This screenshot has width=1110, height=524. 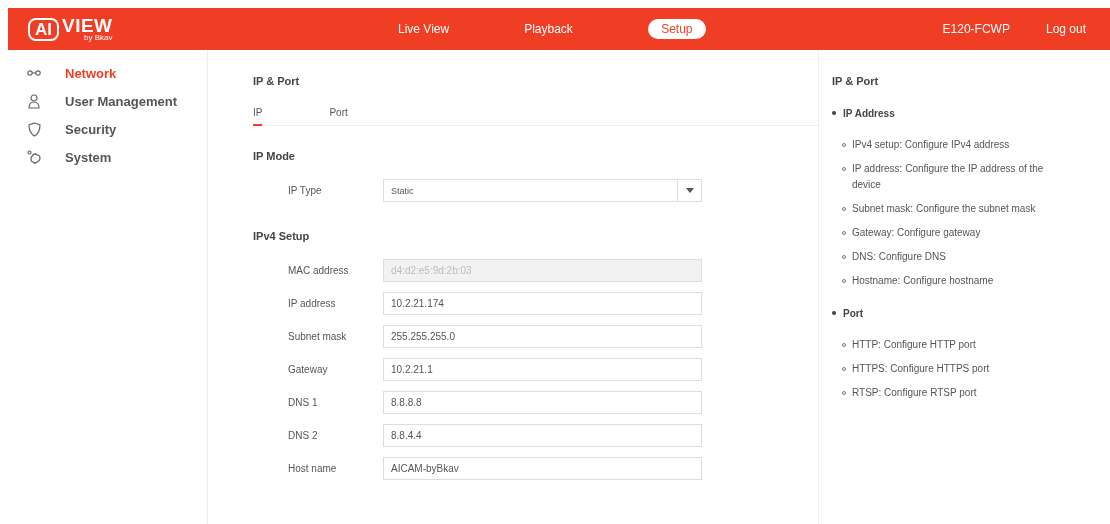 I want to click on logout-link: Log out, so click(x=1065, y=29).